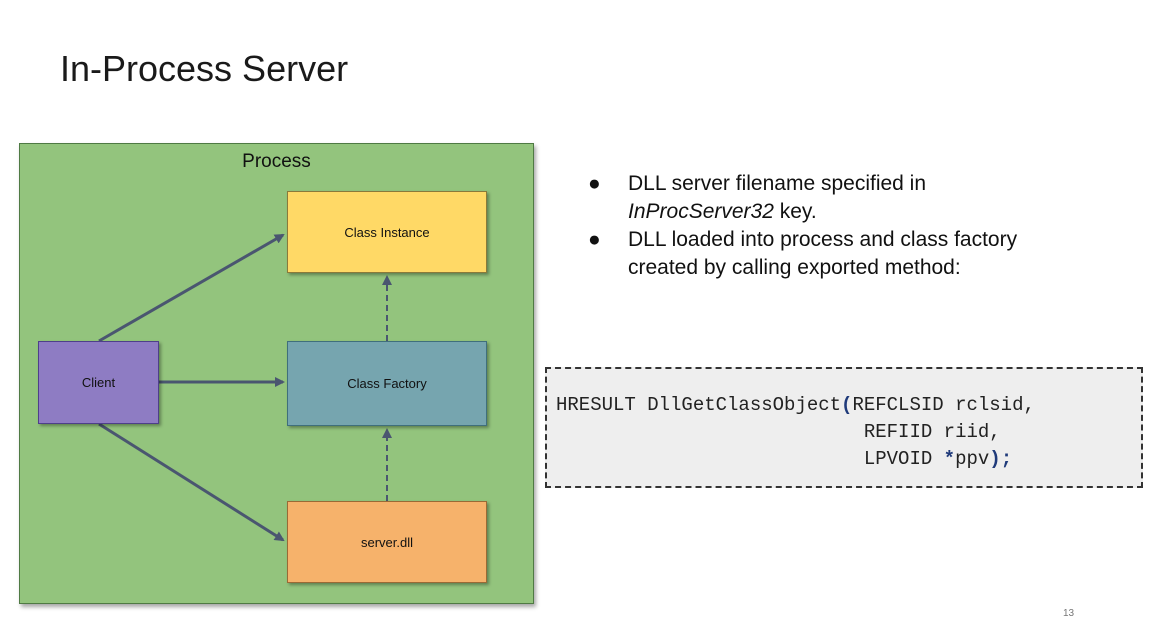  I want to click on code-token: REFCLSID rclsid,, so click(943, 405).